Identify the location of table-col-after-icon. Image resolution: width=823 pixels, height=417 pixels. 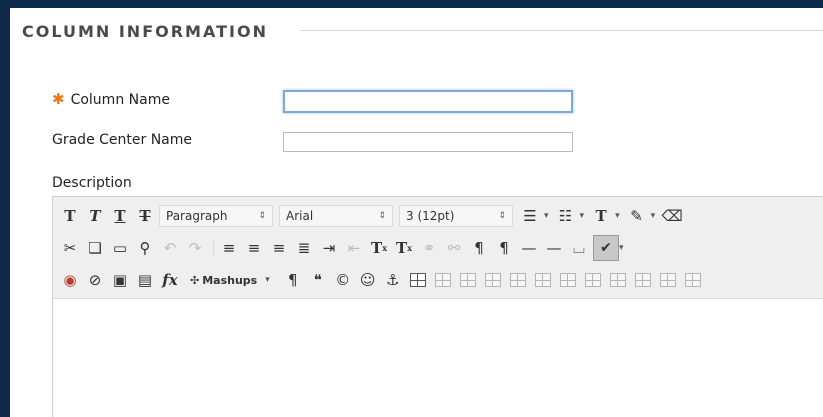
(543, 280).